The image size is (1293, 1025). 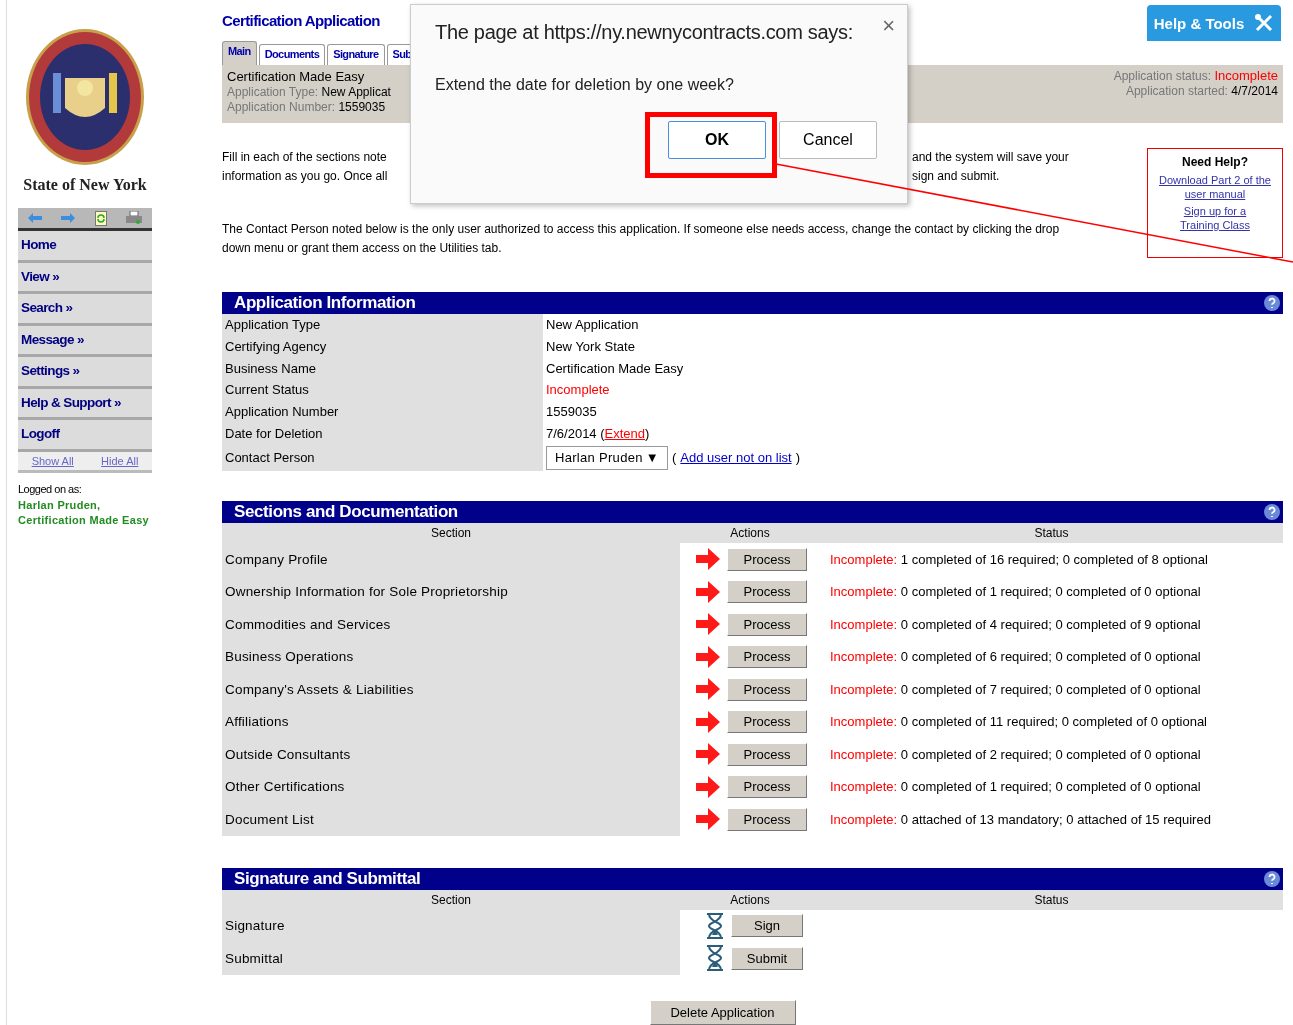 What do you see at coordinates (1015, 624) in the screenshot?
I see `section-status: Incomplete: 0 completed of 4 required; 0 completed of 9 optional` at bounding box center [1015, 624].